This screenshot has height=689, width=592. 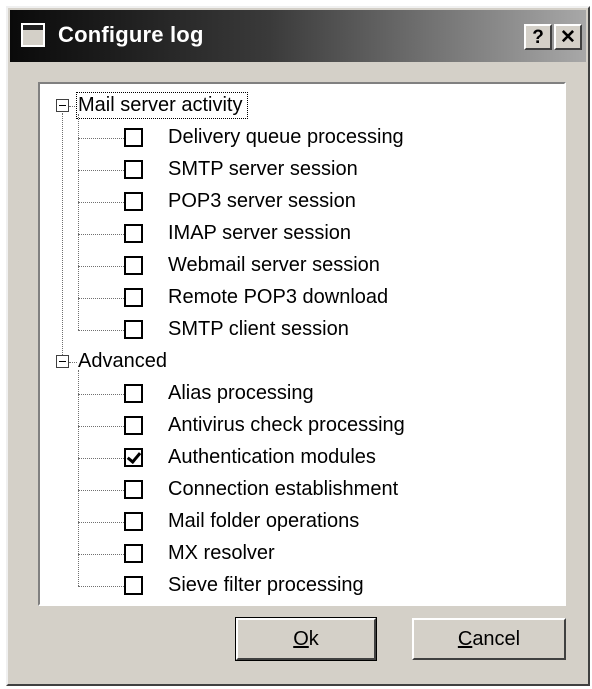 What do you see at coordinates (33, 35) in the screenshot?
I see `window-icon` at bounding box center [33, 35].